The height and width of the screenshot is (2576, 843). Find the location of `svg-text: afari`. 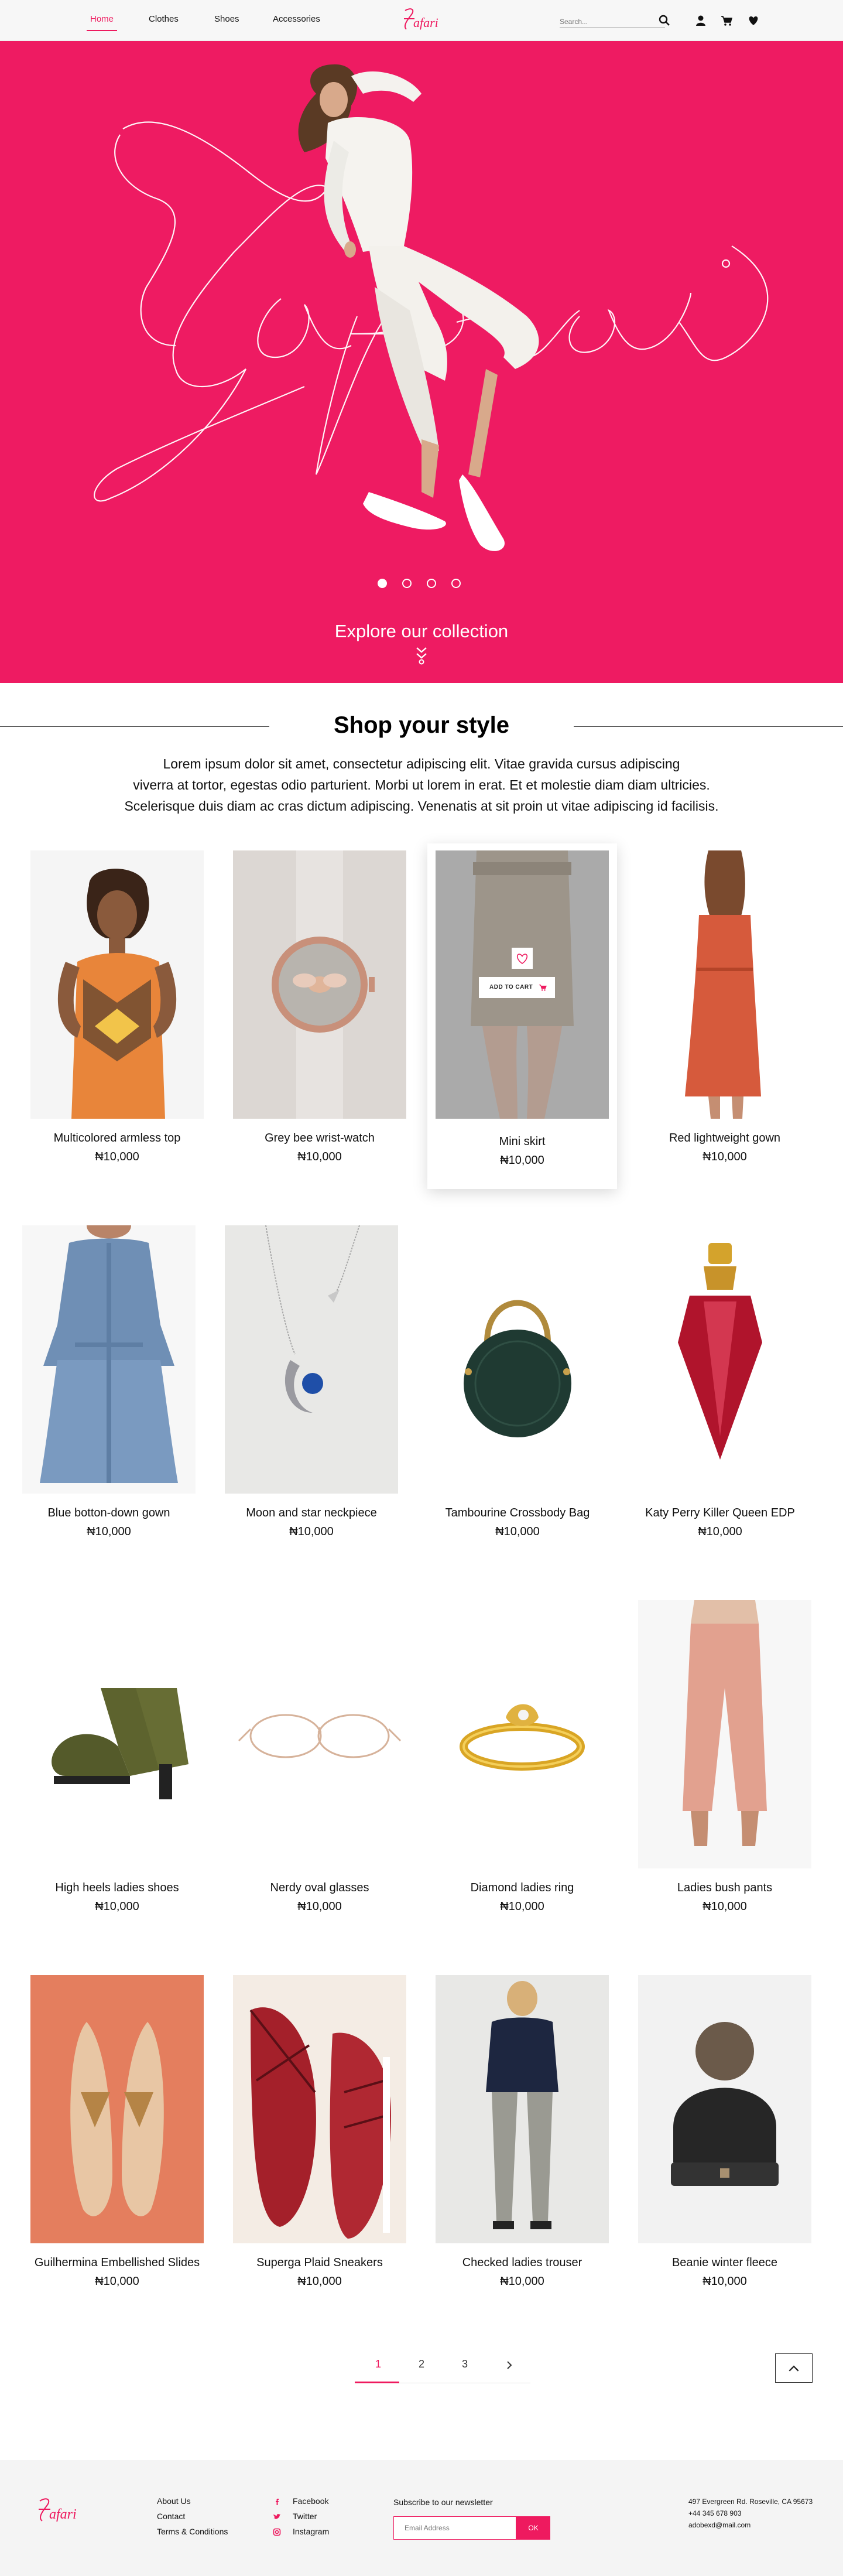

svg-text: afari is located at coordinates (63, 2514).